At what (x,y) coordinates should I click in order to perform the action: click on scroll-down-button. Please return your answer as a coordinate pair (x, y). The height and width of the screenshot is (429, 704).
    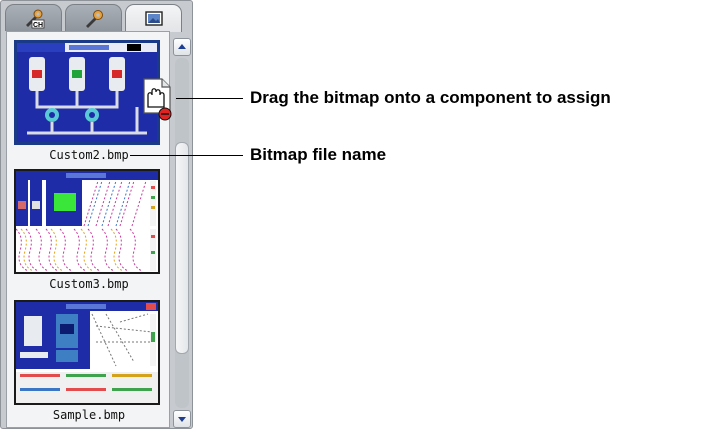
    Looking at the image, I should click on (182, 419).